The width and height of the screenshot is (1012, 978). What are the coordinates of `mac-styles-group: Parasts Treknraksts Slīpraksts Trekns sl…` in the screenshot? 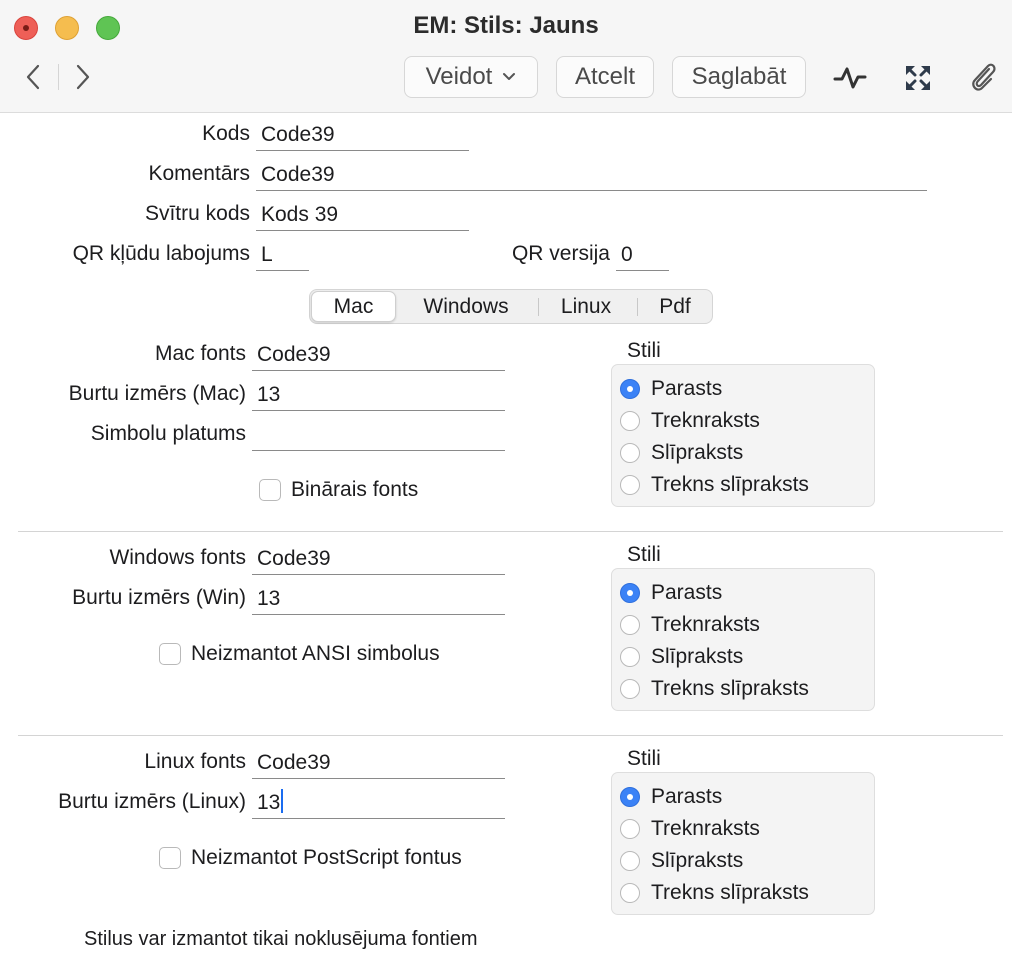 It's located at (743, 435).